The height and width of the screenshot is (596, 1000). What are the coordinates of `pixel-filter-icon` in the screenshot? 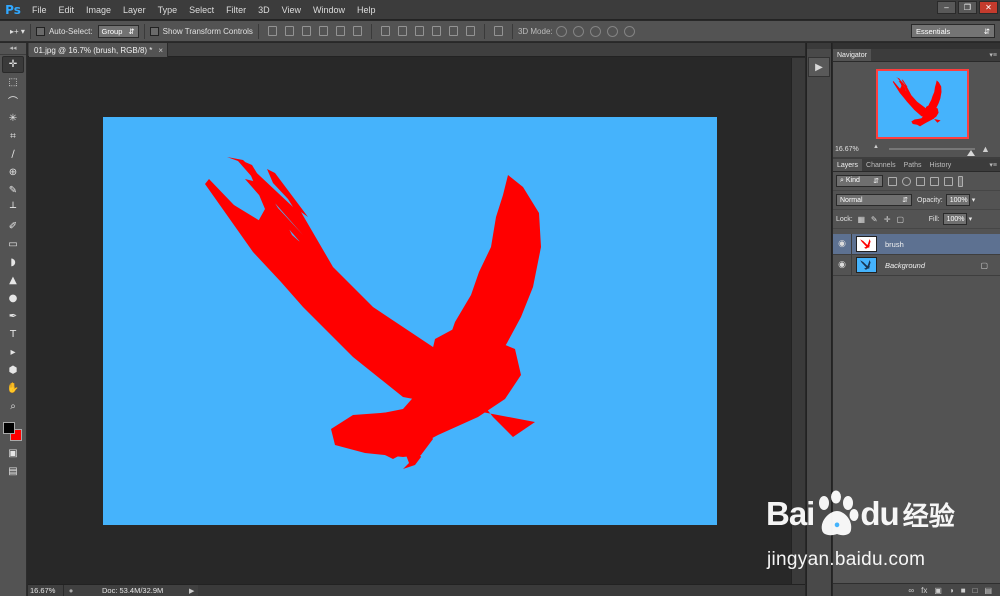 It's located at (892, 181).